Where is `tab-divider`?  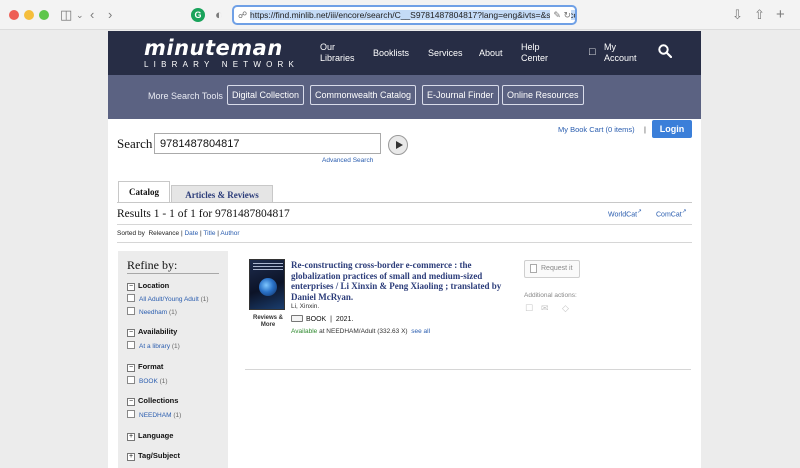 tab-divider is located at coordinates (404, 202).